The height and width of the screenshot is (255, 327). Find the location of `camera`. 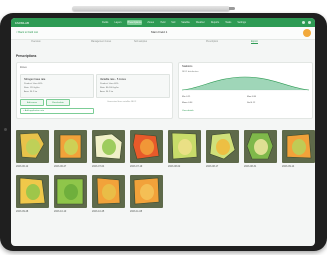

camera is located at coordinates (5, 129).